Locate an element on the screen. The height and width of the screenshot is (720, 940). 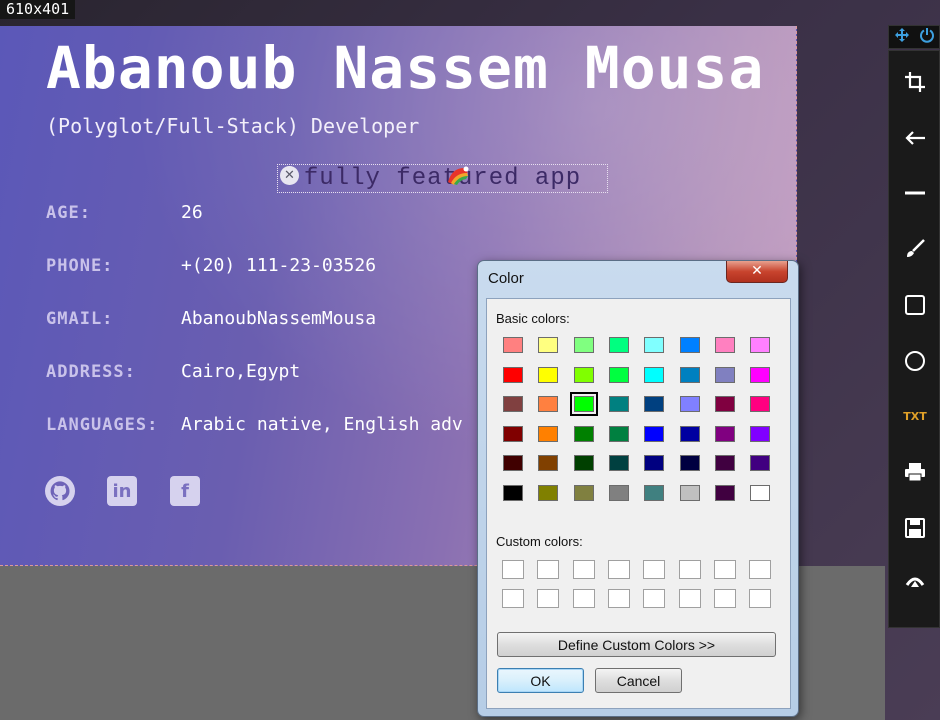
cancel-button: Cancel is located at coordinates (638, 680).